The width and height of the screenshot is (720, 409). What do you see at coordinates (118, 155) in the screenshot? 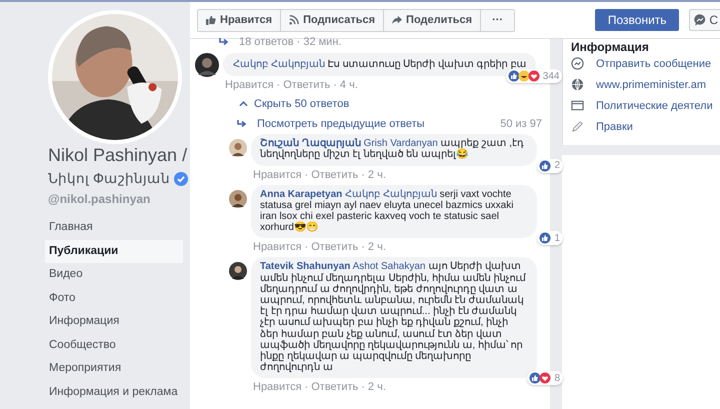
I see `page-name: Nikol Pashinyan /` at bounding box center [118, 155].